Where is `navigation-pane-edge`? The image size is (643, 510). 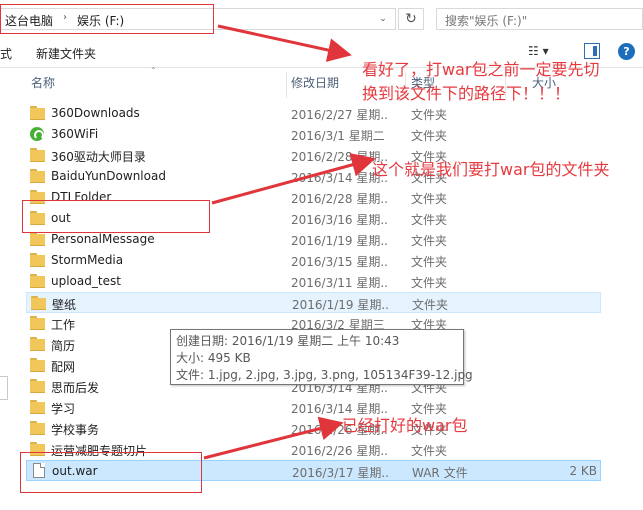
navigation-pane-edge is located at coordinates (5, 289).